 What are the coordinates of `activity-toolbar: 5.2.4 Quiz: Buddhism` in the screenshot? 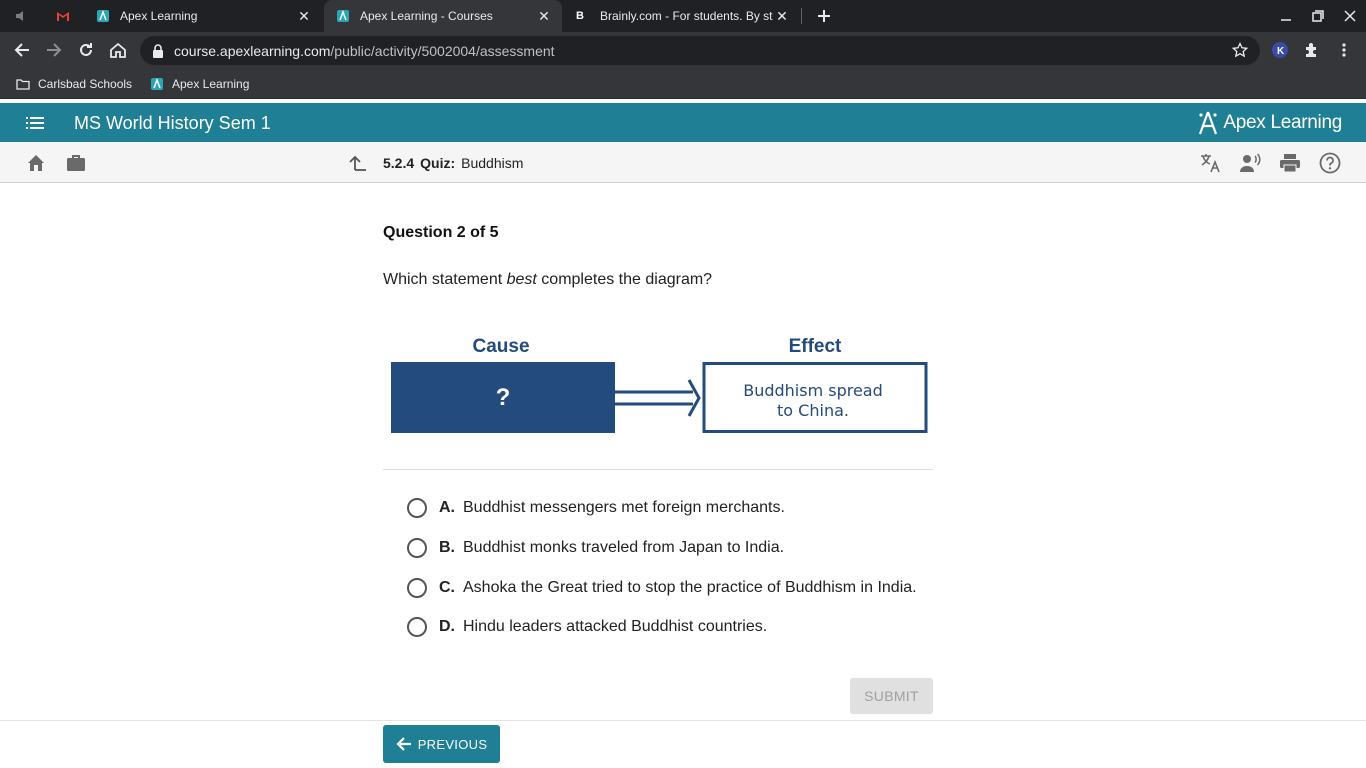 It's located at (683, 162).